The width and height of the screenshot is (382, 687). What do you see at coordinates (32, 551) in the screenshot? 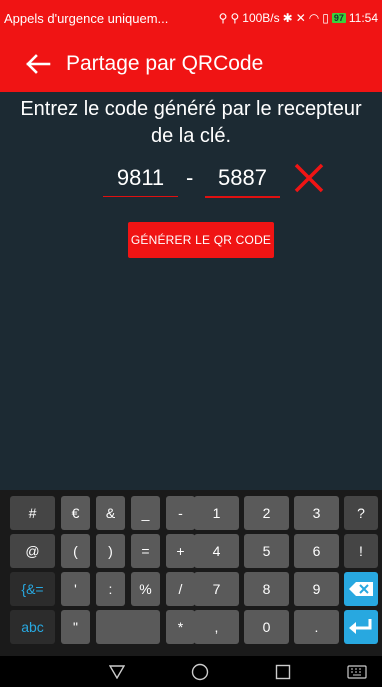
I see `key-at: @` at bounding box center [32, 551].